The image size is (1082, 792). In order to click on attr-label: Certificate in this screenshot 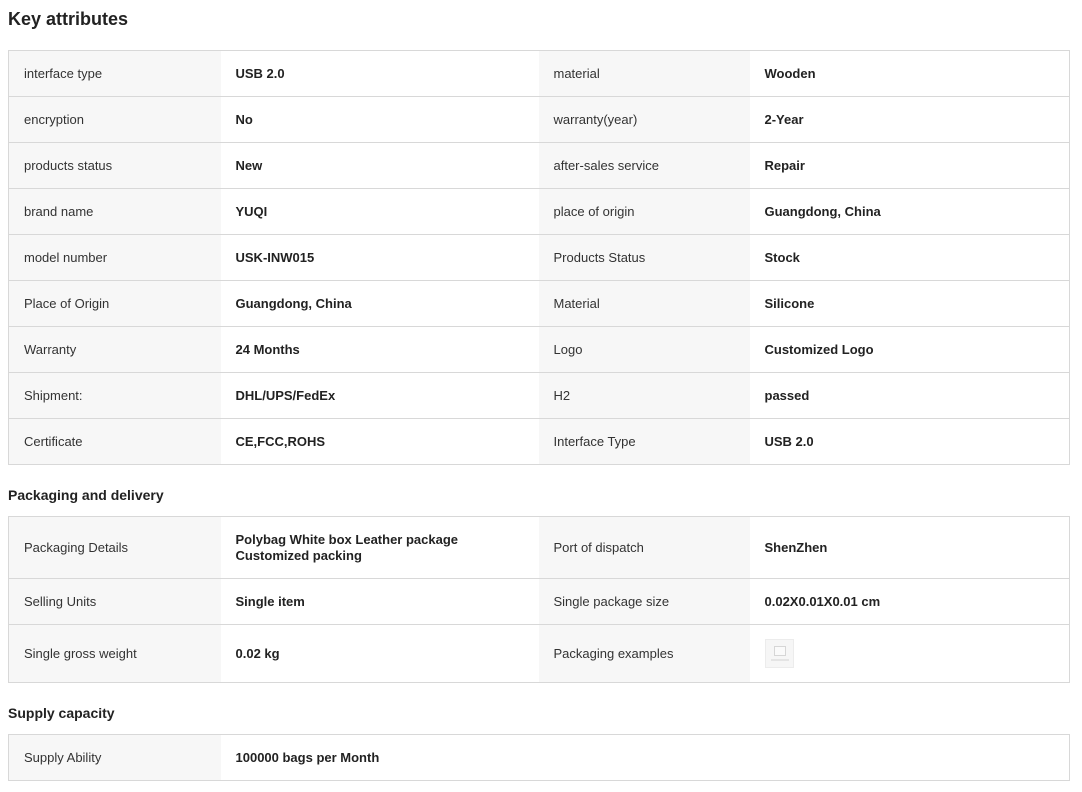, I will do `click(114, 441)`.